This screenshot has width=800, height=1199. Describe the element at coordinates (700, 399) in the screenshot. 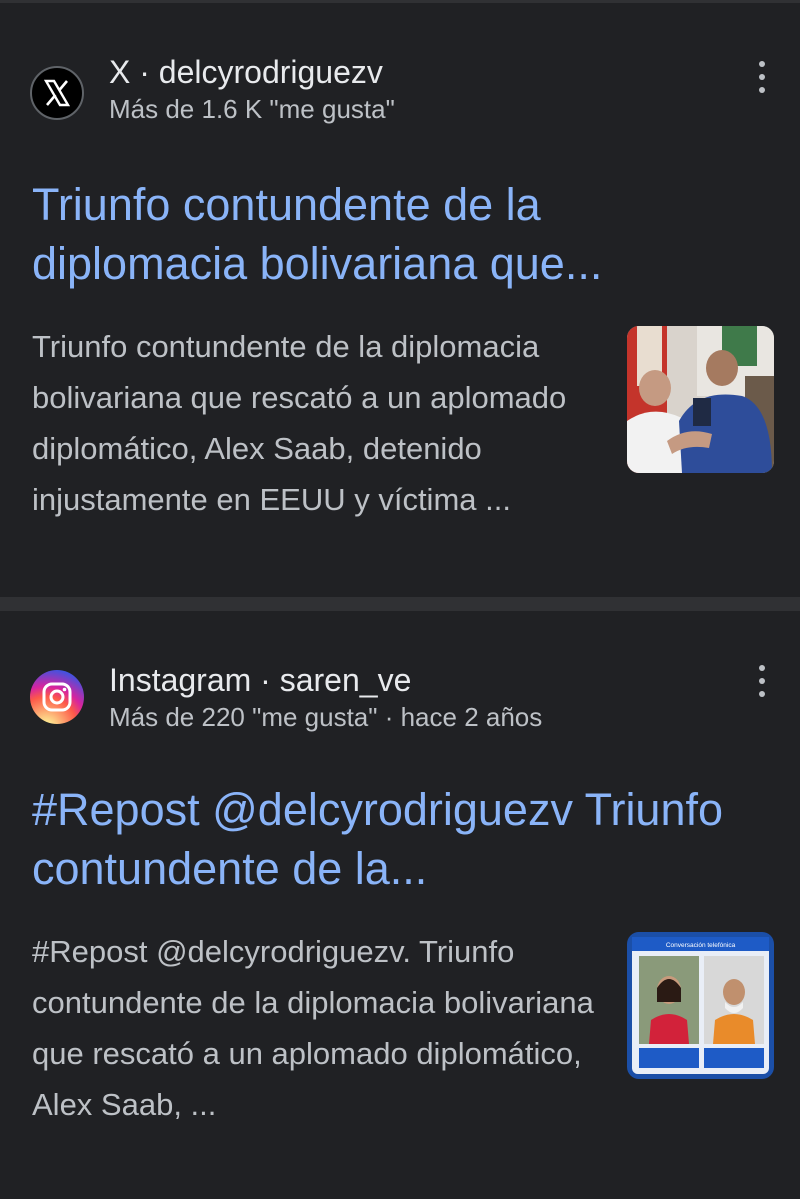

I see `result-thumbnail` at that location.